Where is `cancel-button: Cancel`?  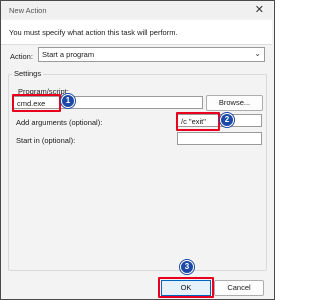 cancel-button: Cancel is located at coordinates (239, 288).